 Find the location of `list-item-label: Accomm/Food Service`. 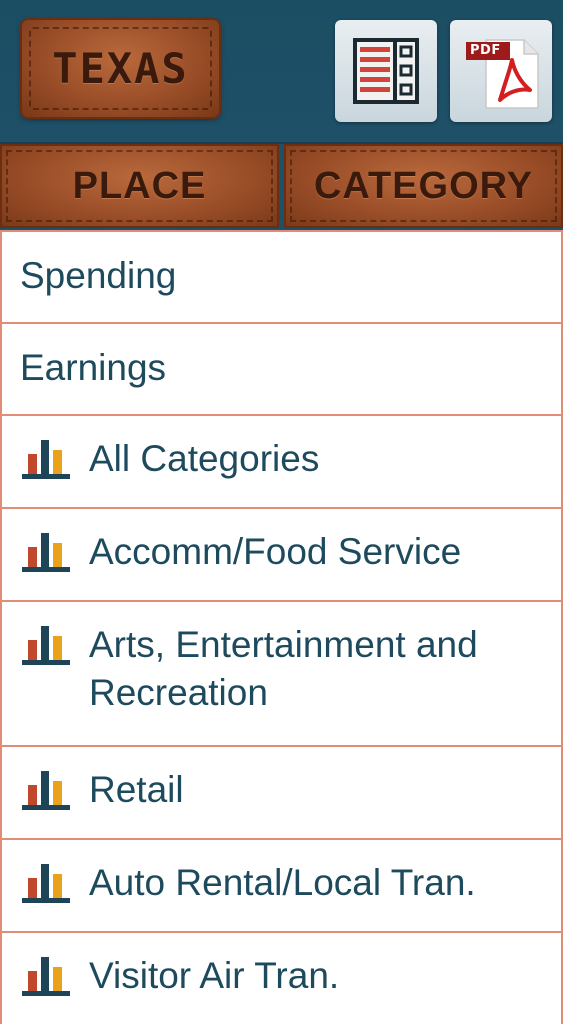

list-item-label: Accomm/Food Service is located at coordinates (275, 551).